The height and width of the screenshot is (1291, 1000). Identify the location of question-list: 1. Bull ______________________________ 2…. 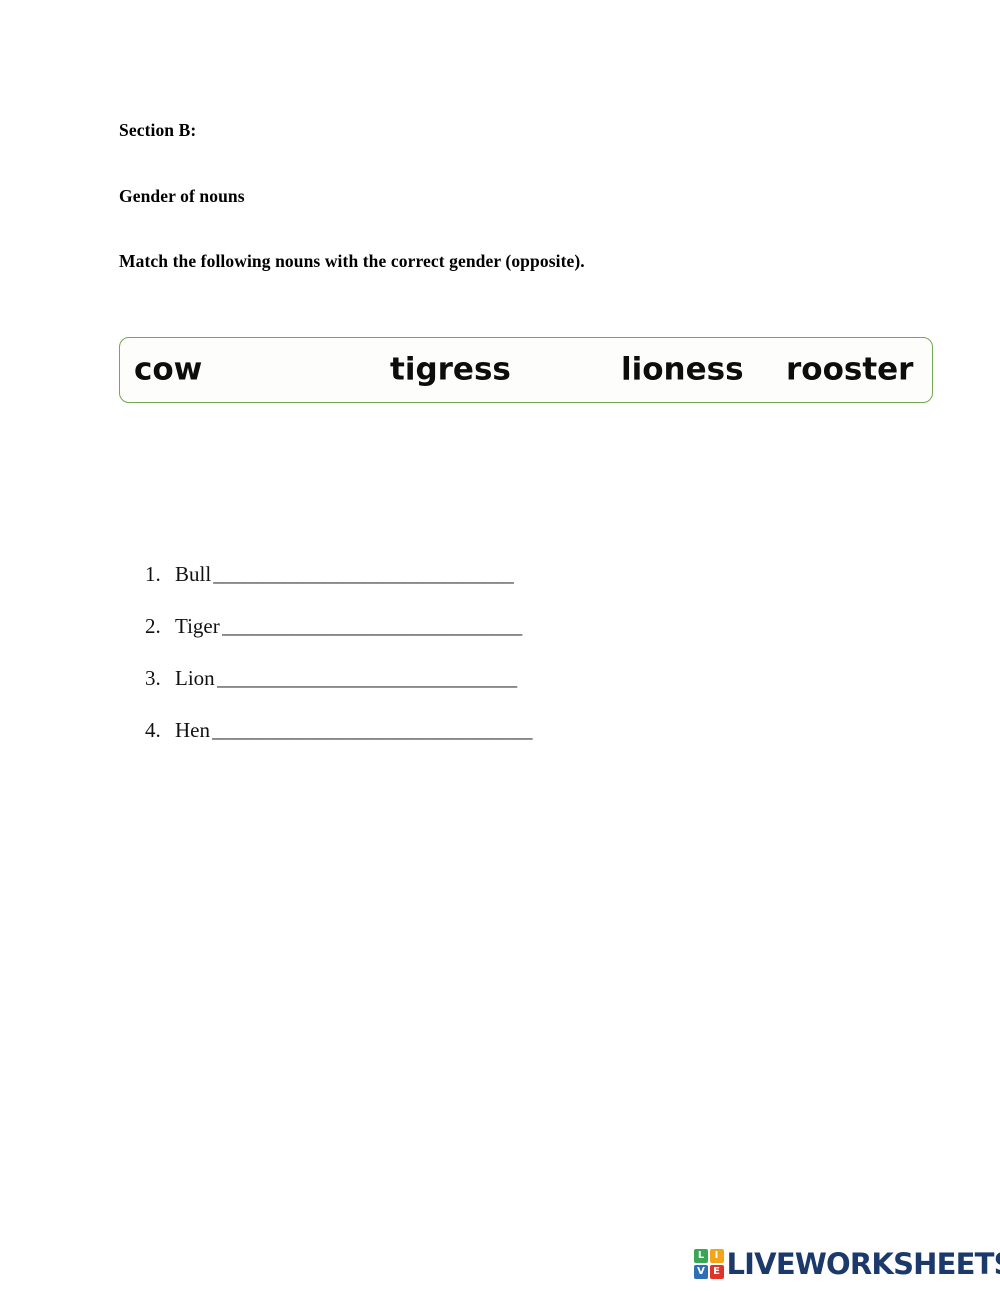
(425, 666).